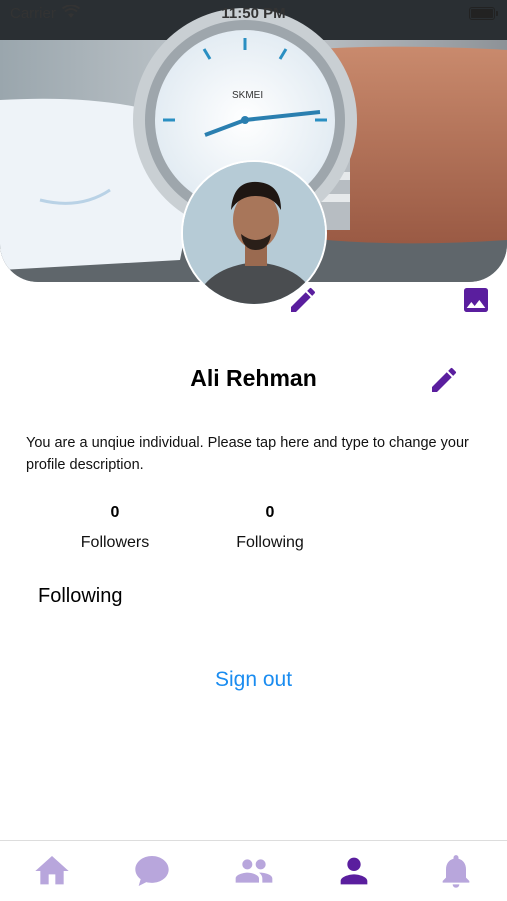 The width and height of the screenshot is (507, 901). Describe the element at coordinates (115, 512) in the screenshot. I see `followers-count: 0` at that location.